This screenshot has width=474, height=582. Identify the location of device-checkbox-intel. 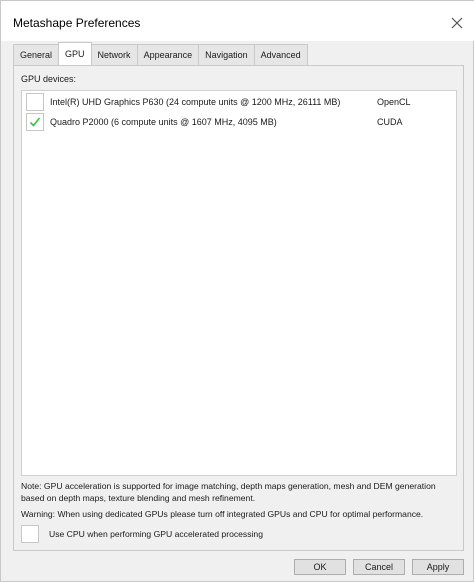
(35, 102).